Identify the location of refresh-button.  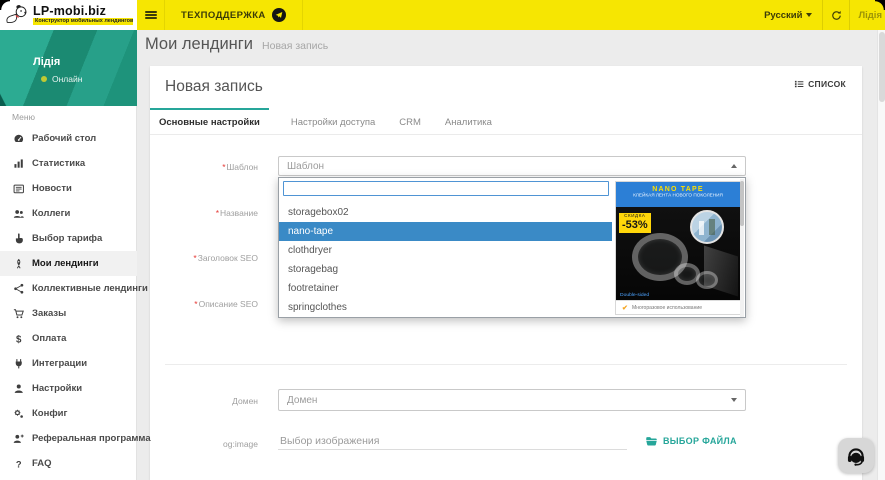
(836, 15).